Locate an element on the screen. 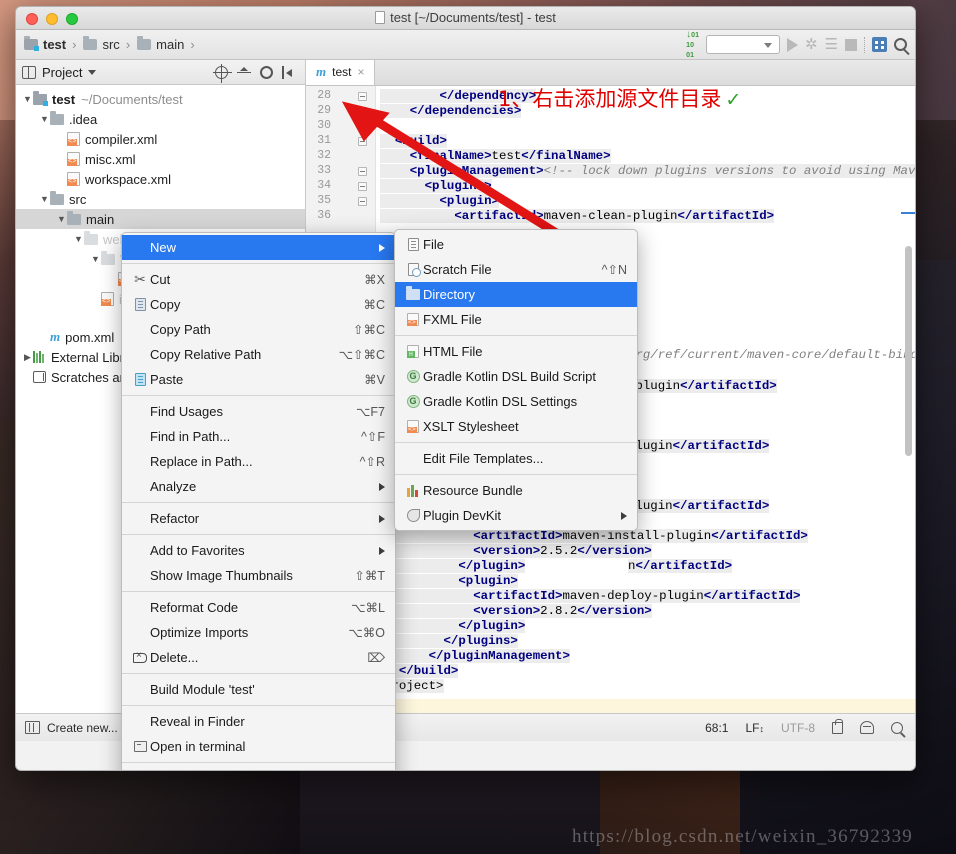 The width and height of the screenshot is (956, 854). xslt-file-icon is located at coordinates (413, 426).